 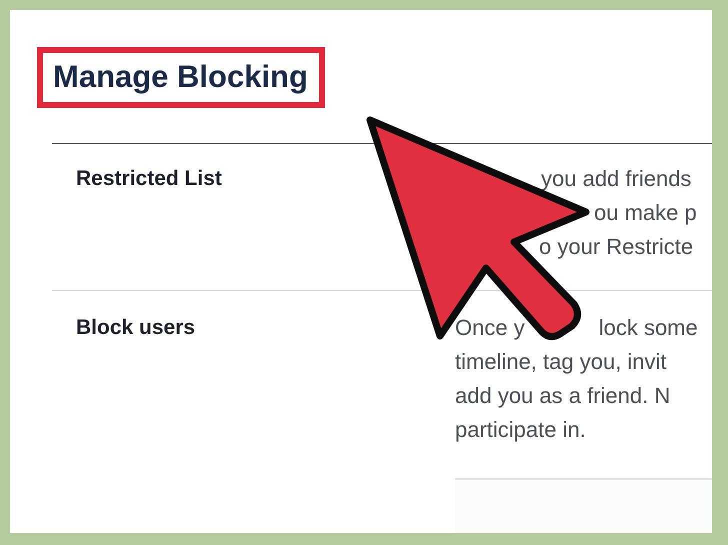 What do you see at coordinates (562, 396) in the screenshot?
I see `description-text: add you as a friend. N` at bounding box center [562, 396].